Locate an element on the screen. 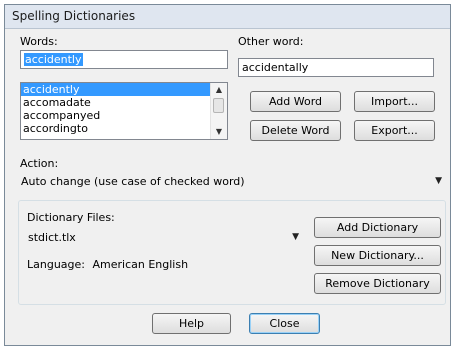 The height and width of the screenshot is (346, 455). language-row: Language: American English is located at coordinates (107, 264).